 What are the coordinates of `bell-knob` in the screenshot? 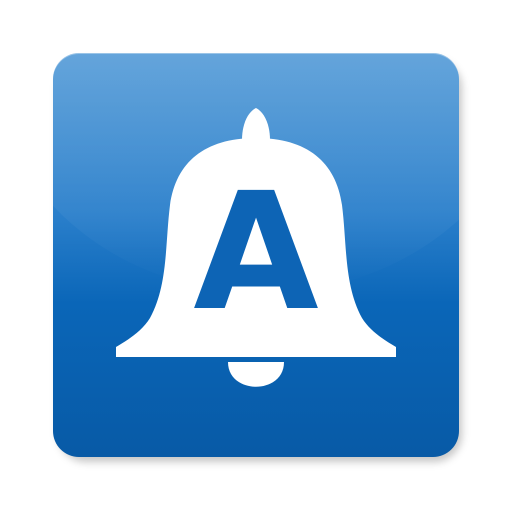 It's located at (256, 124).